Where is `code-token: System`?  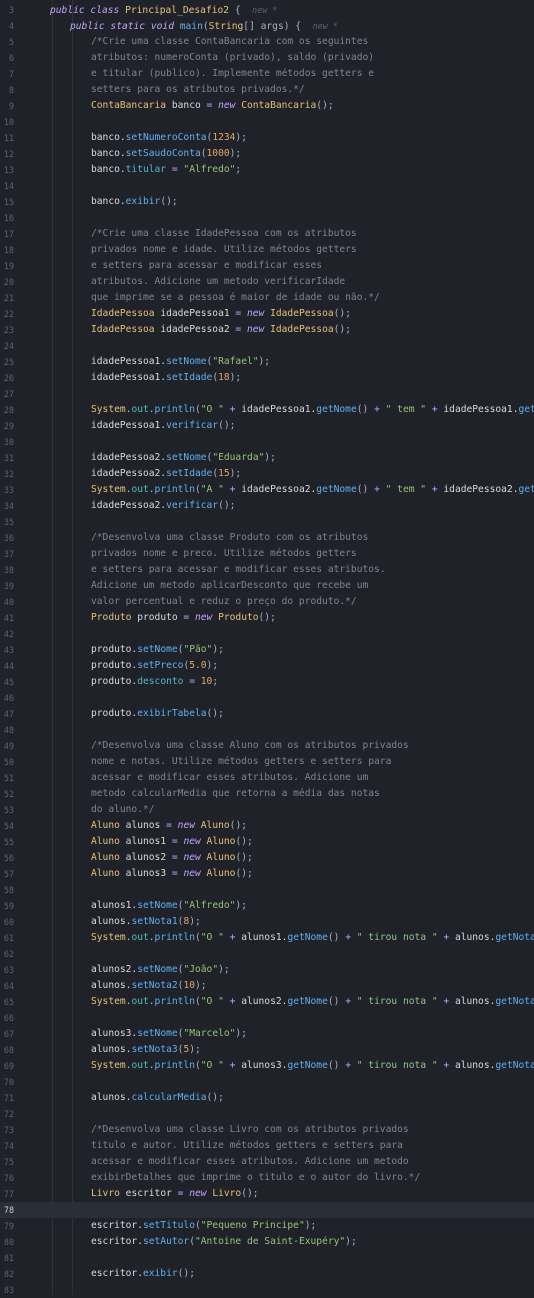 code-token: System is located at coordinates (108, 937).